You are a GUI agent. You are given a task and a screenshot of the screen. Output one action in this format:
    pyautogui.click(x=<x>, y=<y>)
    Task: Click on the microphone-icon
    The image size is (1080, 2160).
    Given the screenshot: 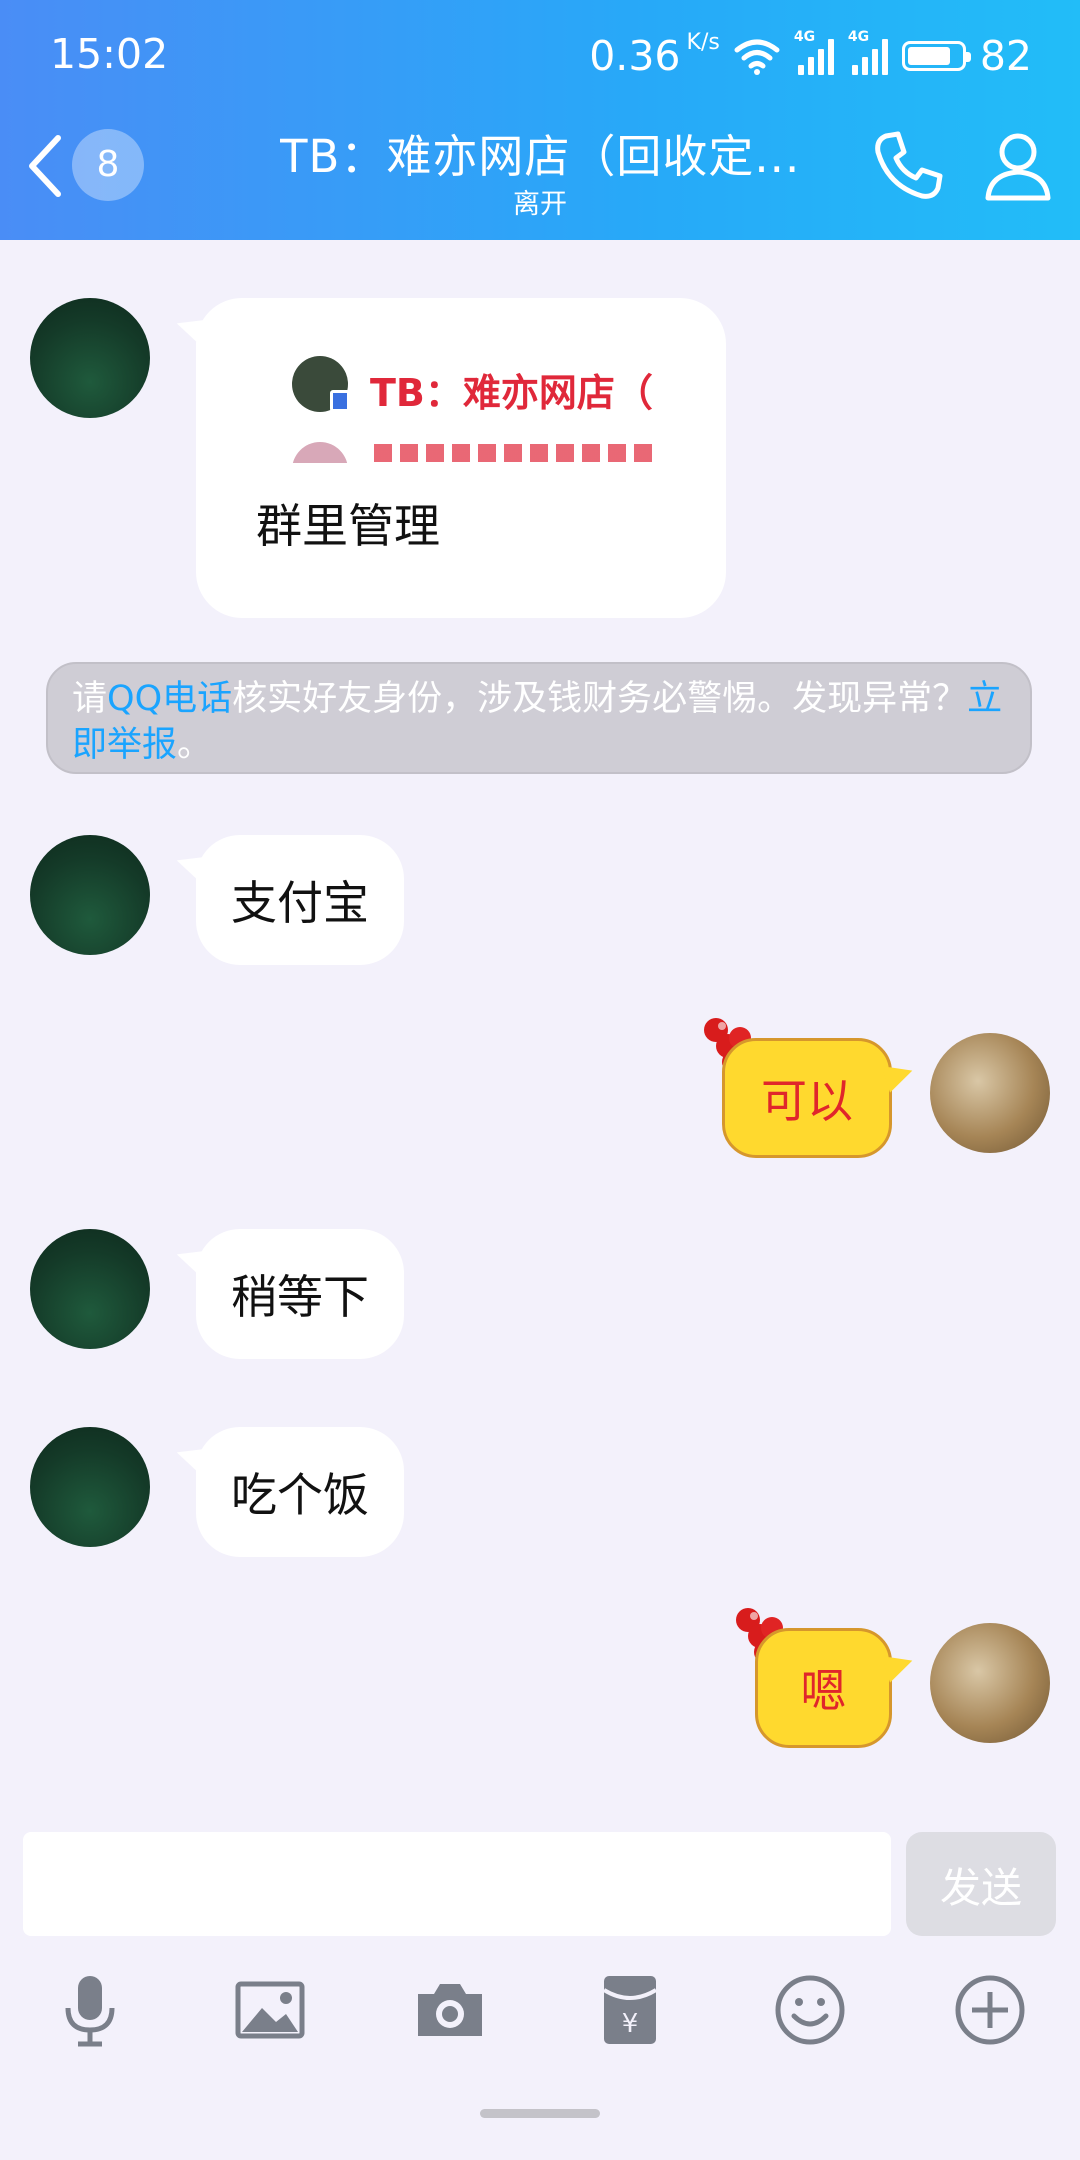 What is the action you would take?
    pyautogui.click(x=90, y=2010)
    